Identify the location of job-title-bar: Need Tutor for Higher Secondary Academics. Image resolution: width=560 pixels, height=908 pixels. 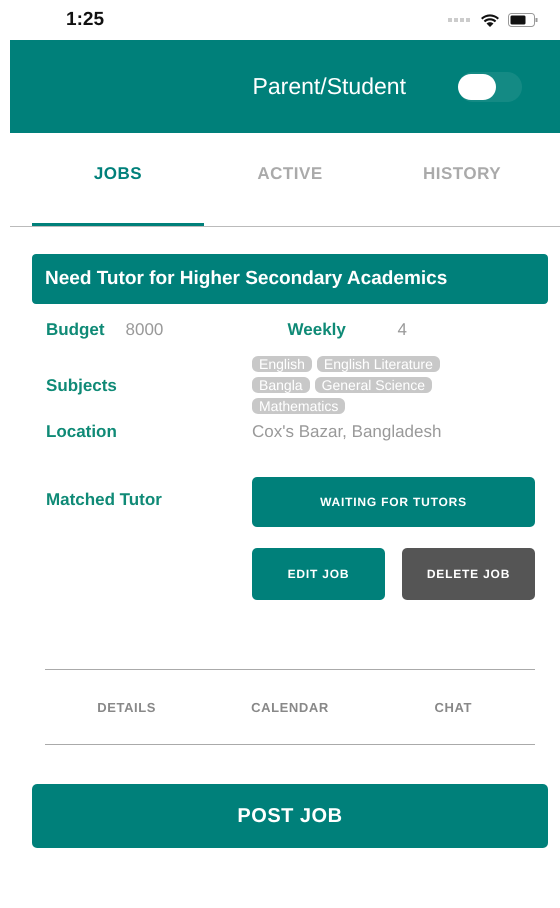
(290, 279).